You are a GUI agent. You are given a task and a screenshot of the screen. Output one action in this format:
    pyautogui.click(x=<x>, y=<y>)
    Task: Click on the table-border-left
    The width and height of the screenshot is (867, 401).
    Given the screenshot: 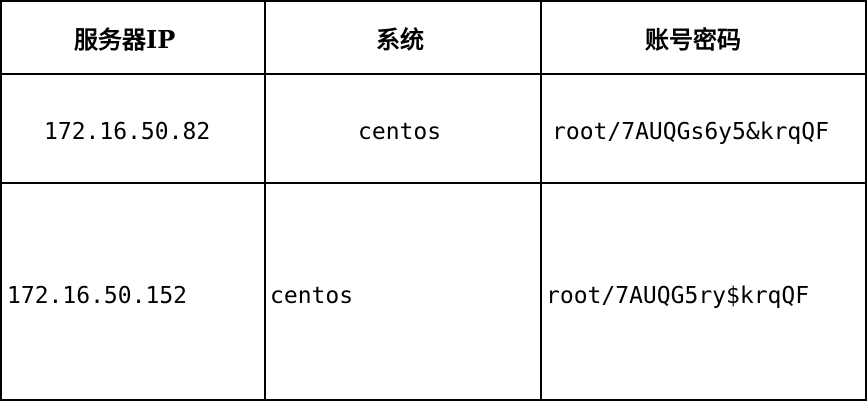 What is the action you would take?
    pyautogui.click(x=1, y=200)
    